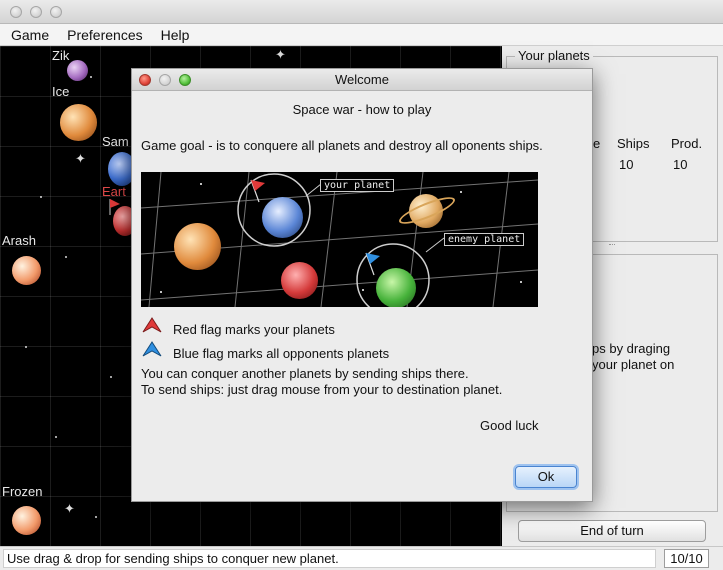 This screenshot has height=570, width=723. Describe the element at coordinates (104, 35) in the screenshot. I see `menu-preferences: Preferences` at that location.